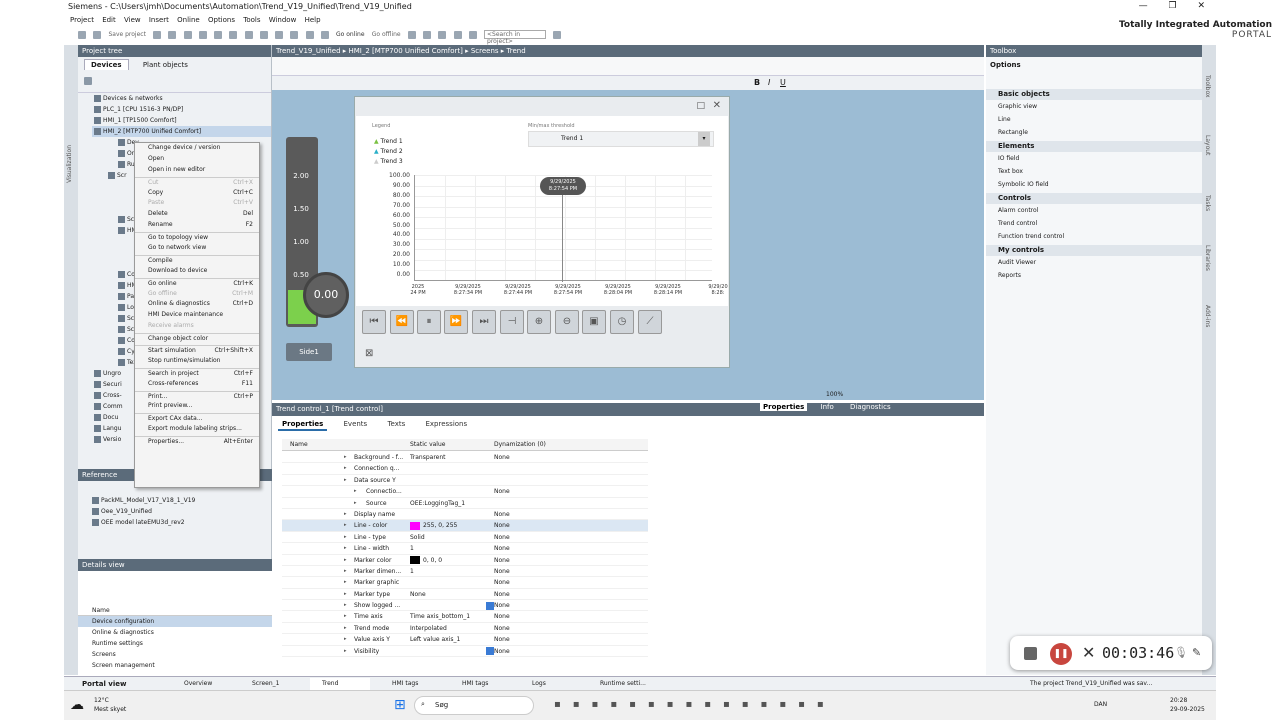 This screenshot has height=720, width=1280. I want to click on context-menu-item: Download to device, so click(197, 271).